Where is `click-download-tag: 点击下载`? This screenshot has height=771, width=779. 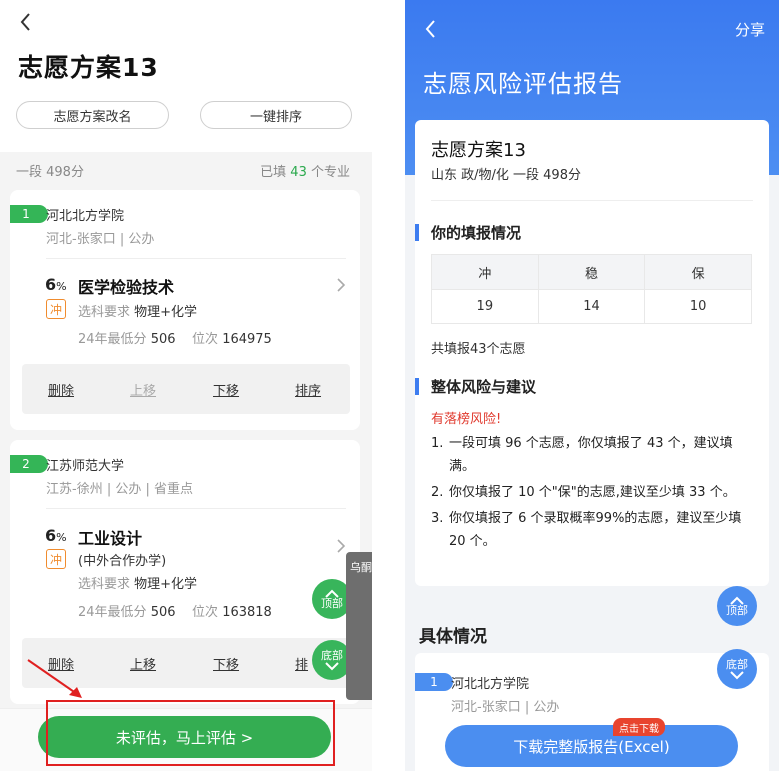 click-download-tag: 点击下载 is located at coordinates (639, 727).